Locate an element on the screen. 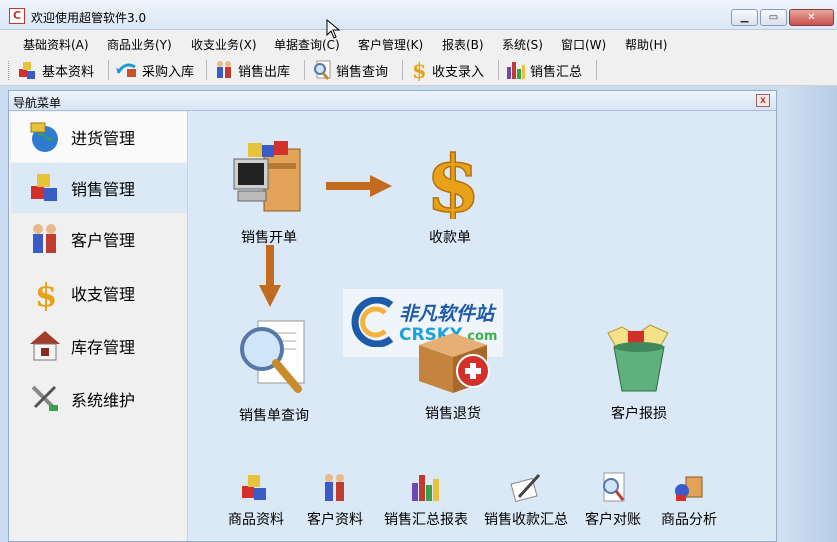 This screenshot has height=542, width=837. nav-item-label: 销售管理 is located at coordinates (103, 189).